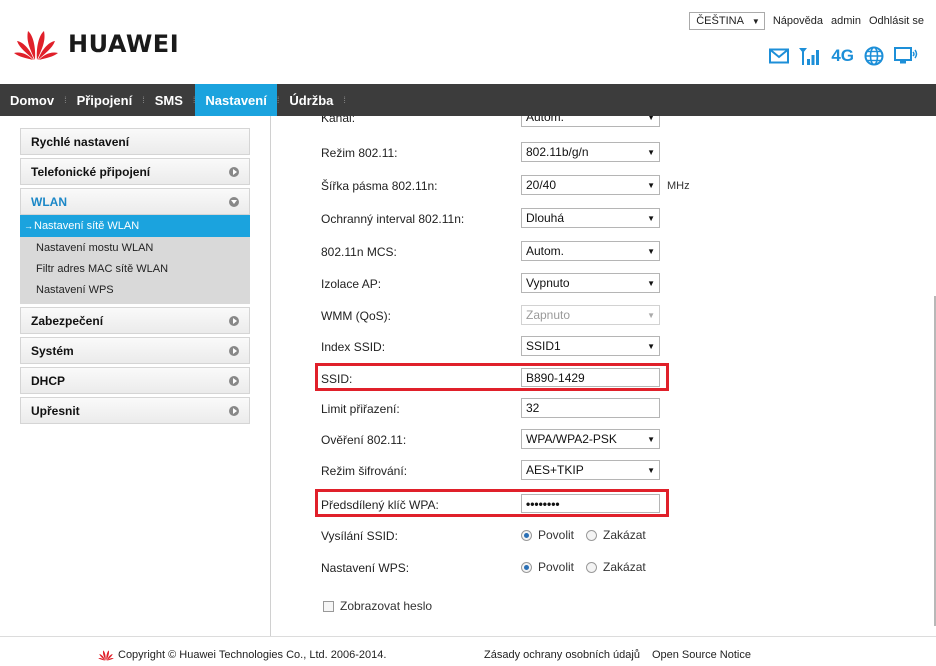 This screenshot has height=666, width=936. What do you see at coordinates (545, 218) in the screenshot?
I see `guard-interval-value: Dlouhá` at bounding box center [545, 218].